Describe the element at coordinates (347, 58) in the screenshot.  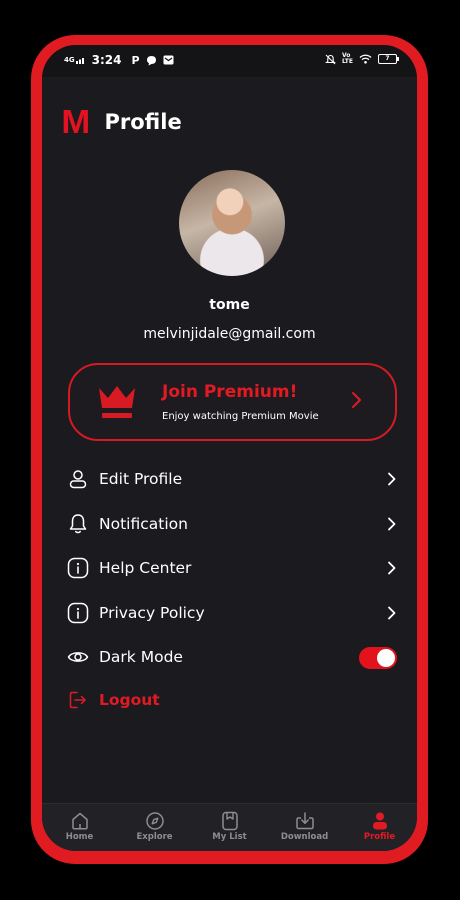
I see `volte-icon: Vo LTE` at that location.